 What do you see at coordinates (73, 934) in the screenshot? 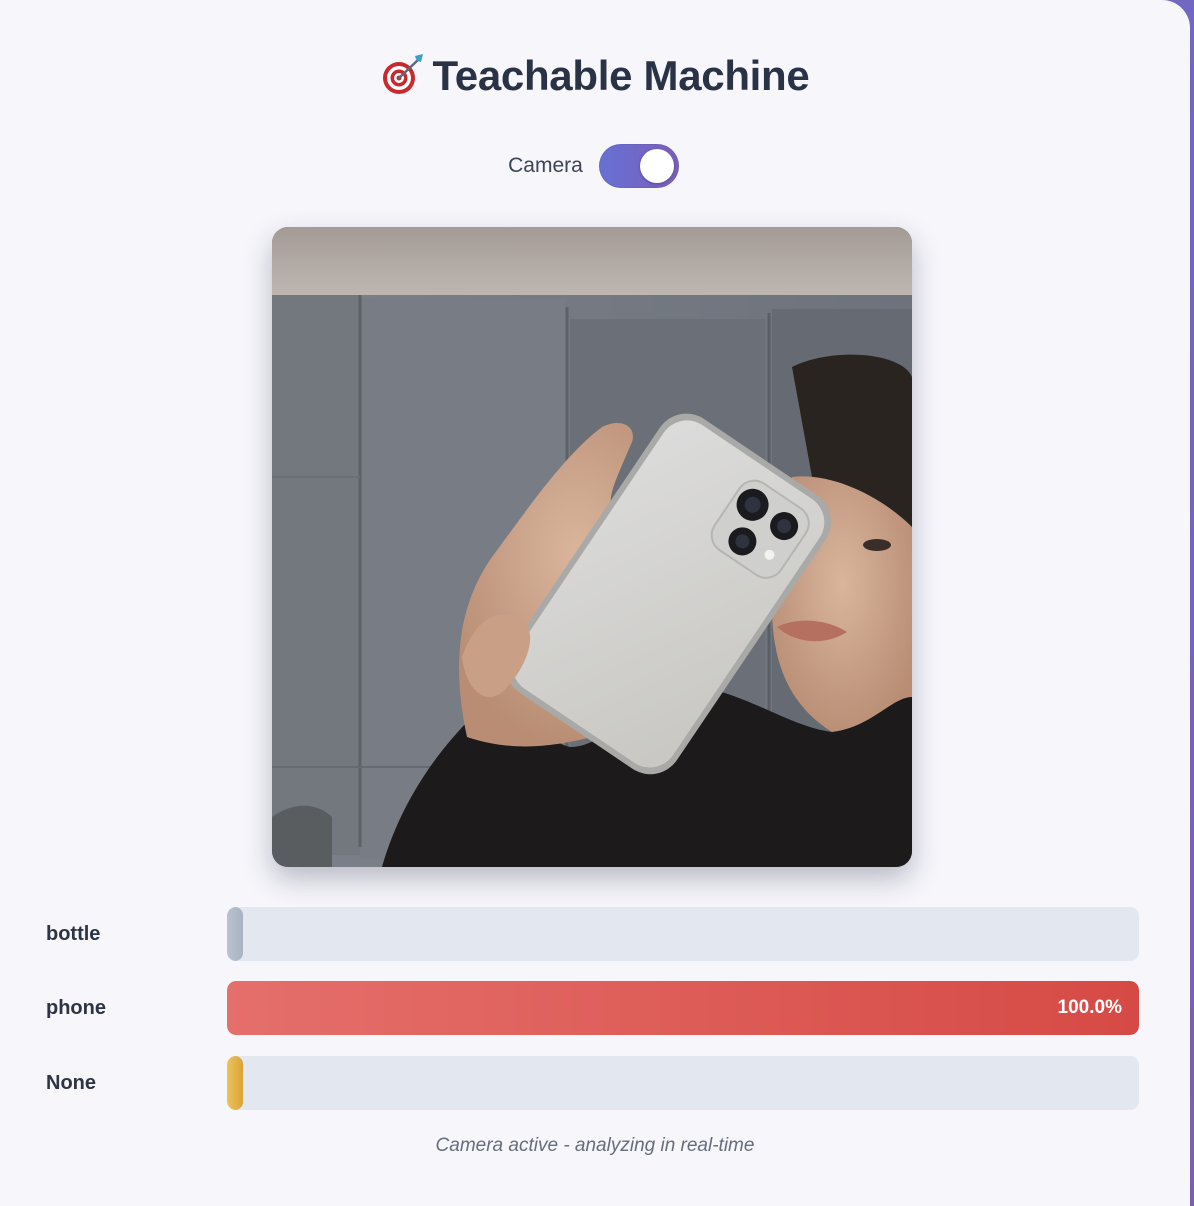
I see `prediction-label: bottle` at bounding box center [73, 934].